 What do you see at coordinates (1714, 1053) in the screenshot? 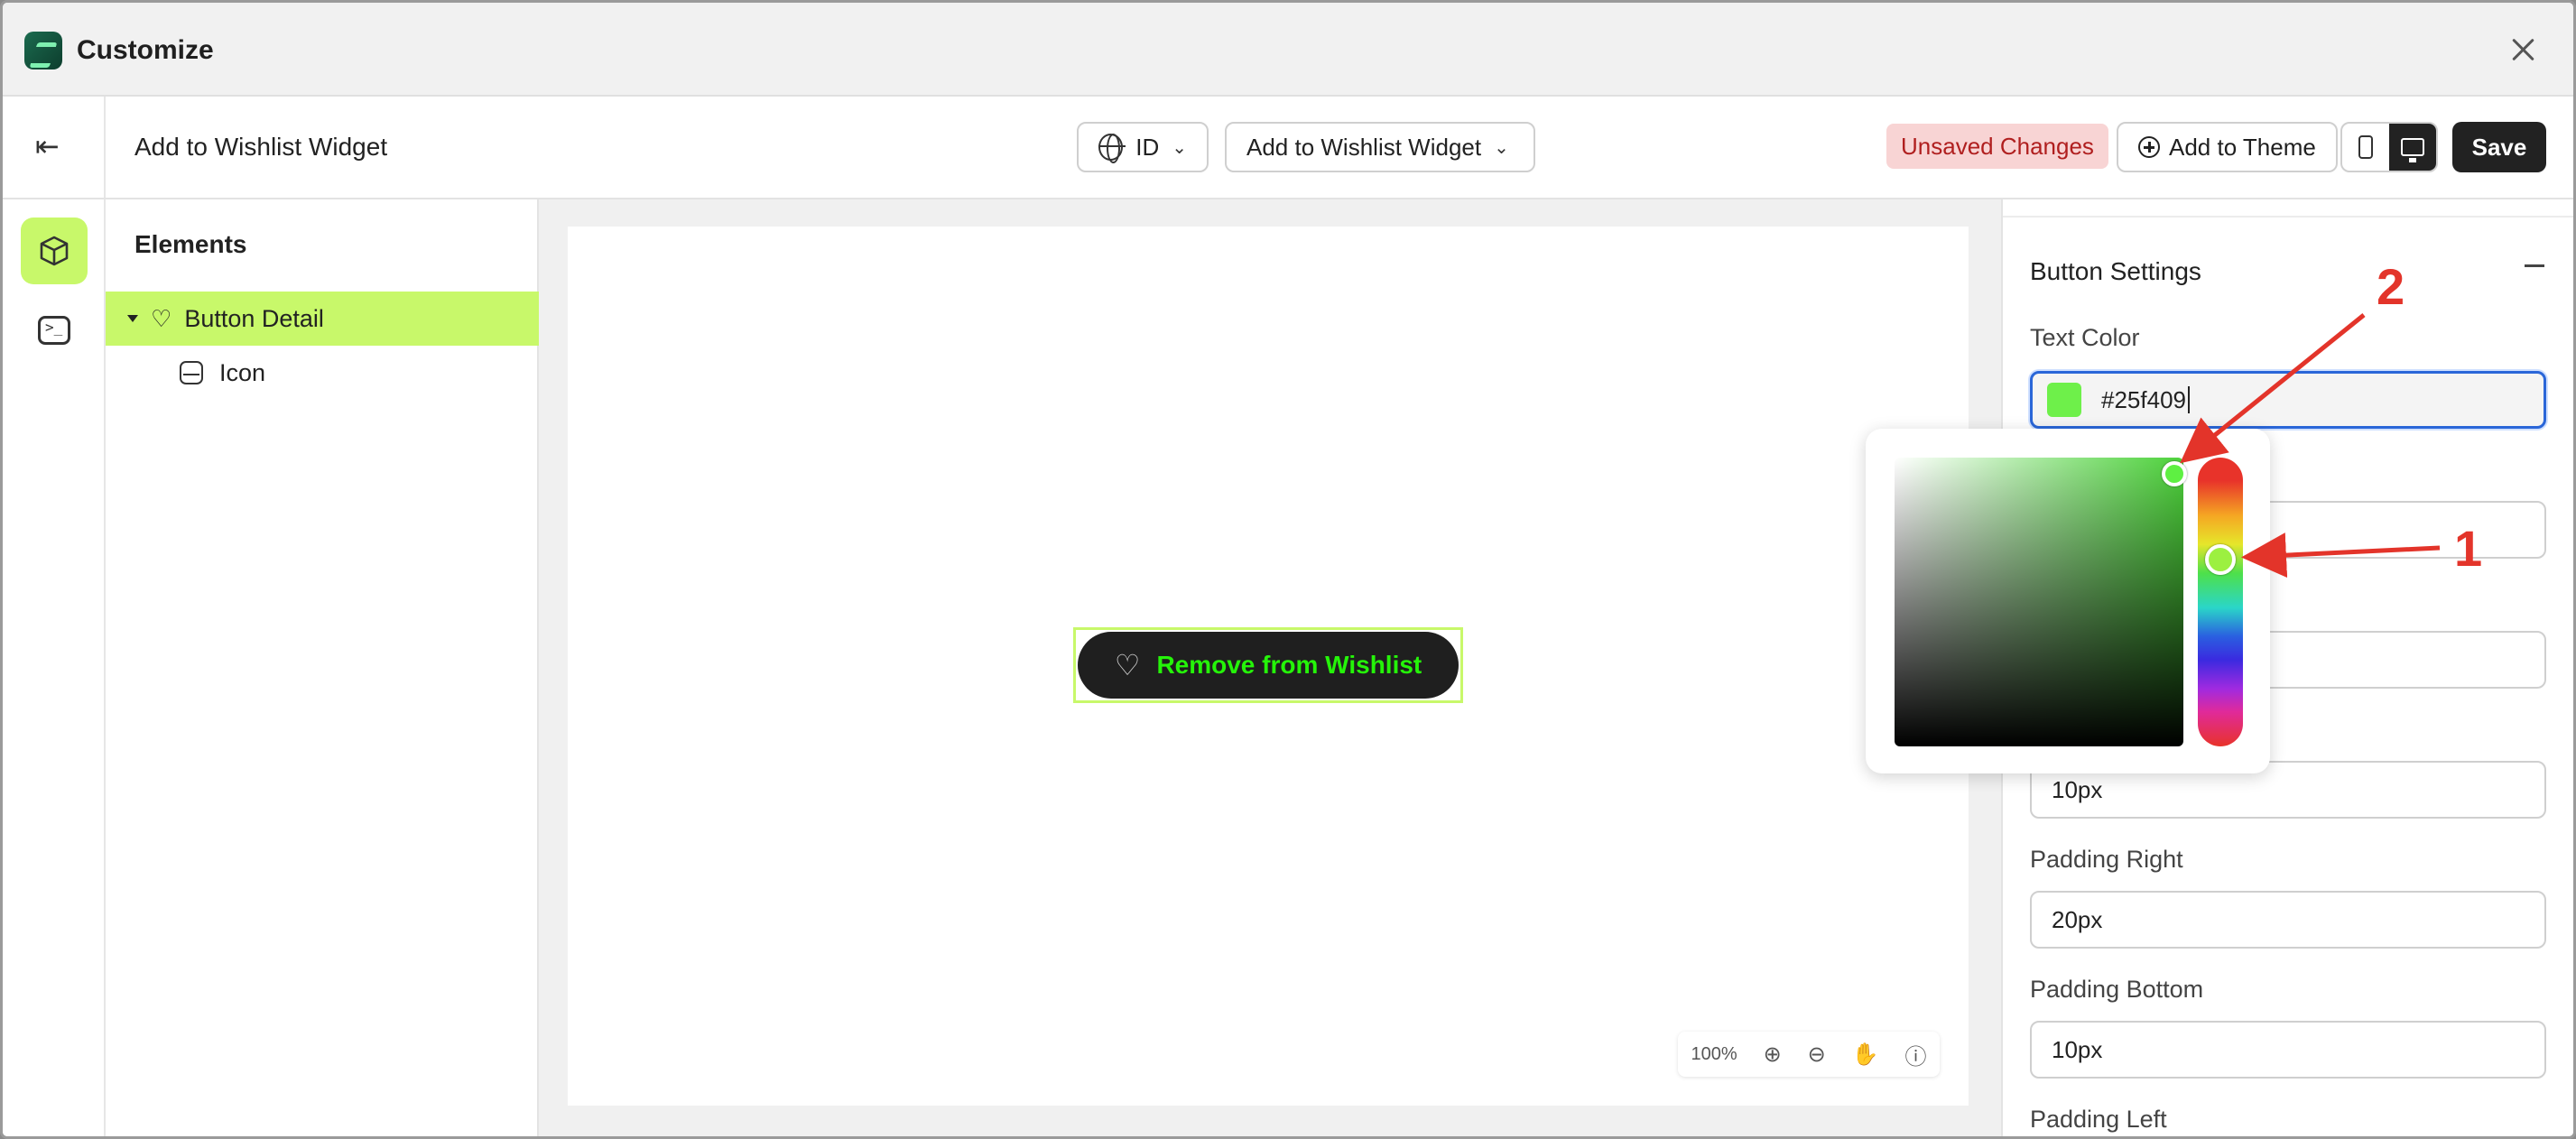
I see `zoom-level: 100%` at bounding box center [1714, 1053].